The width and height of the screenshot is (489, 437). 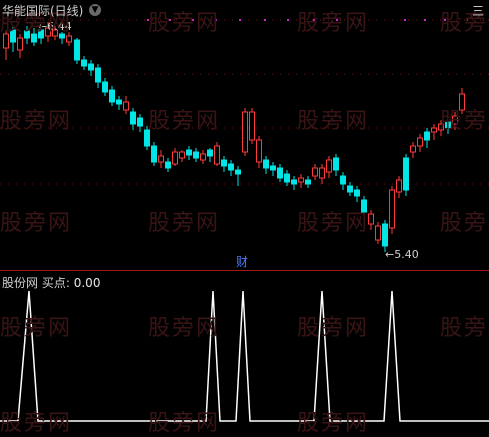 I want to click on buy-point-value: 0.00, so click(x=87, y=283).